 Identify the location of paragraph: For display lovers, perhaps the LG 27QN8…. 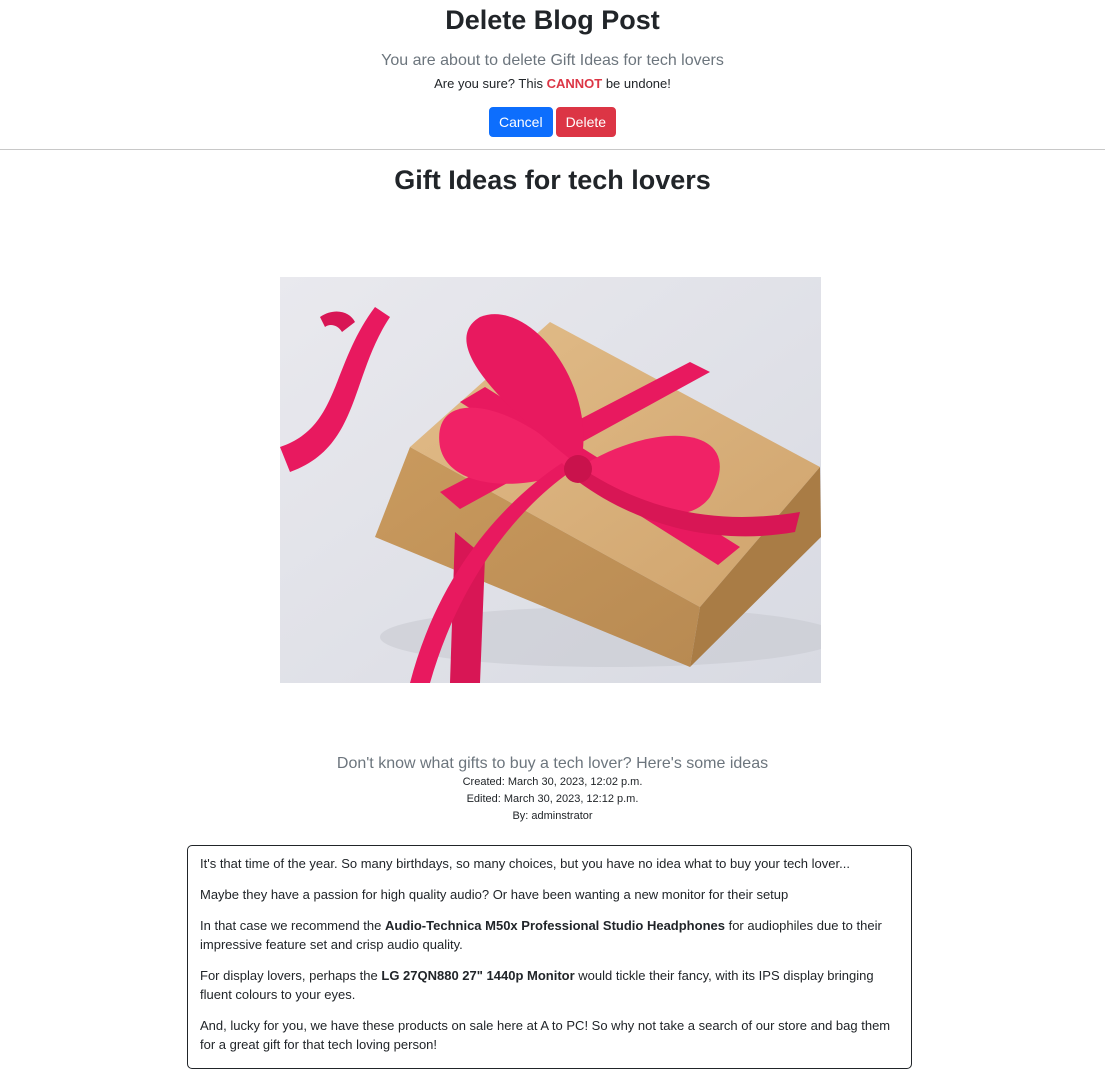
(549, 985).